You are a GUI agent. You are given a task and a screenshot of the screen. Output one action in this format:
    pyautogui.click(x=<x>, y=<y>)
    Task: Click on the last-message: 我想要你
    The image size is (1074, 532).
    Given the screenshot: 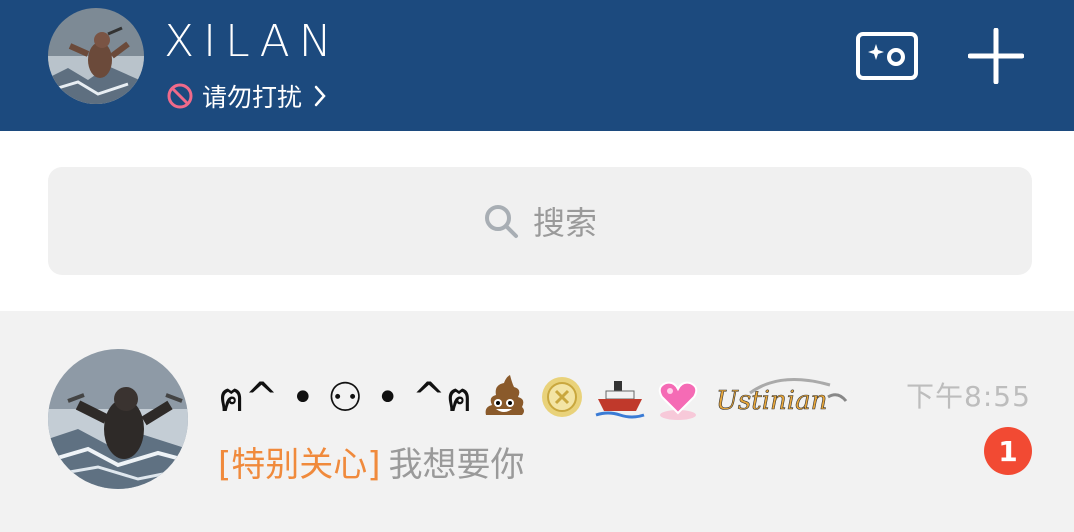 What is the action you would take?
    pyautogui.click(x=456, y=465)
    